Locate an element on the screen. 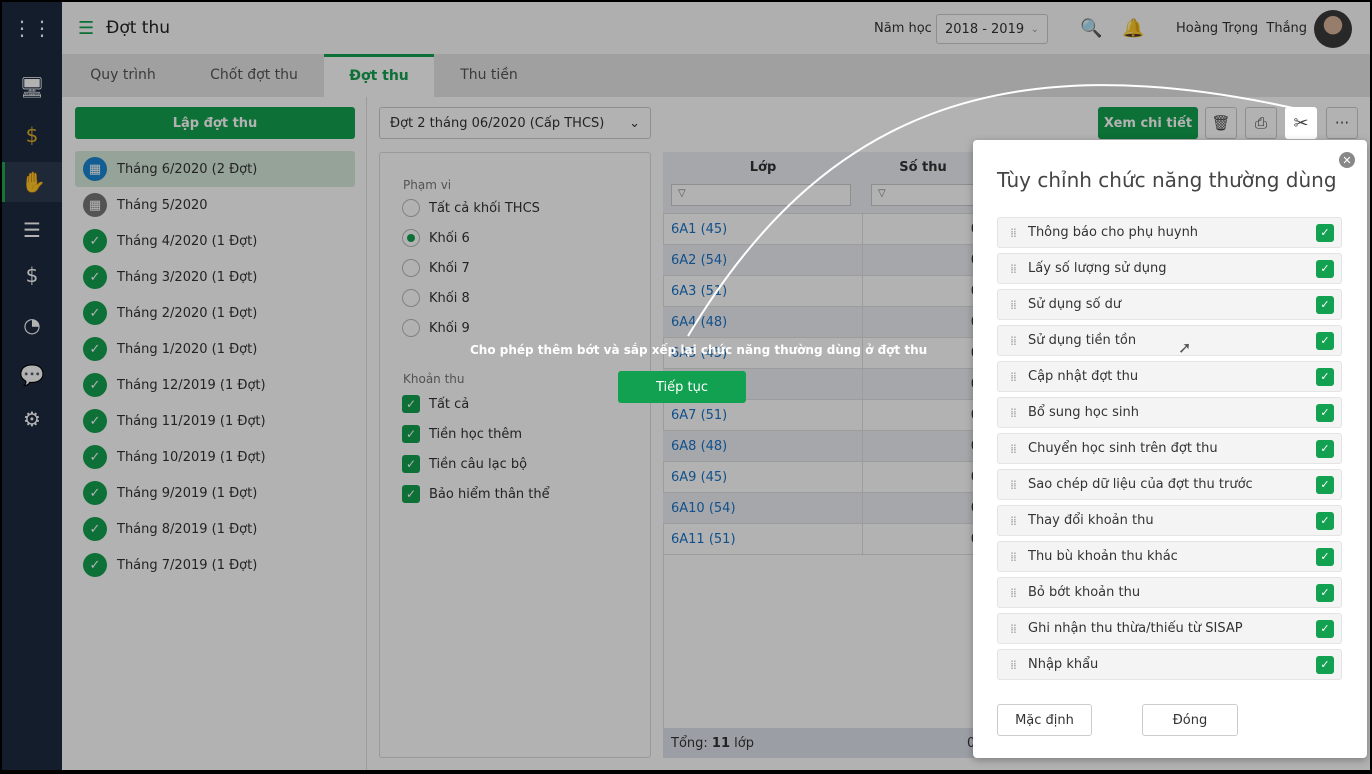 This screenshot has width=1372, height=774. function-item: ⁞⁞ Bỏ bớt khoản thu ✓ is located at coordinates (1169, 592).